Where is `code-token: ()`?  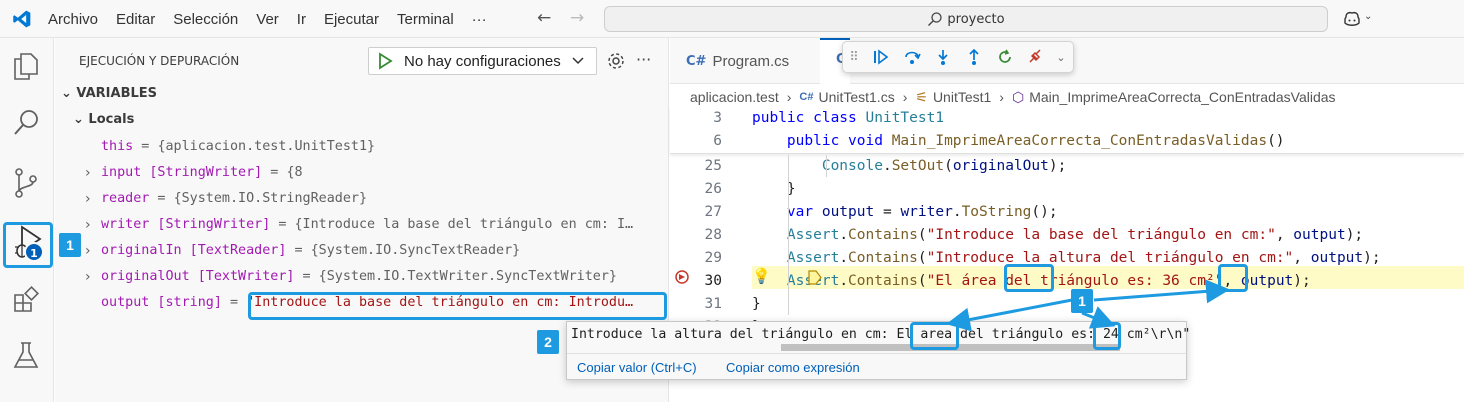 code-token: () is located at coordinates (1276, 141).